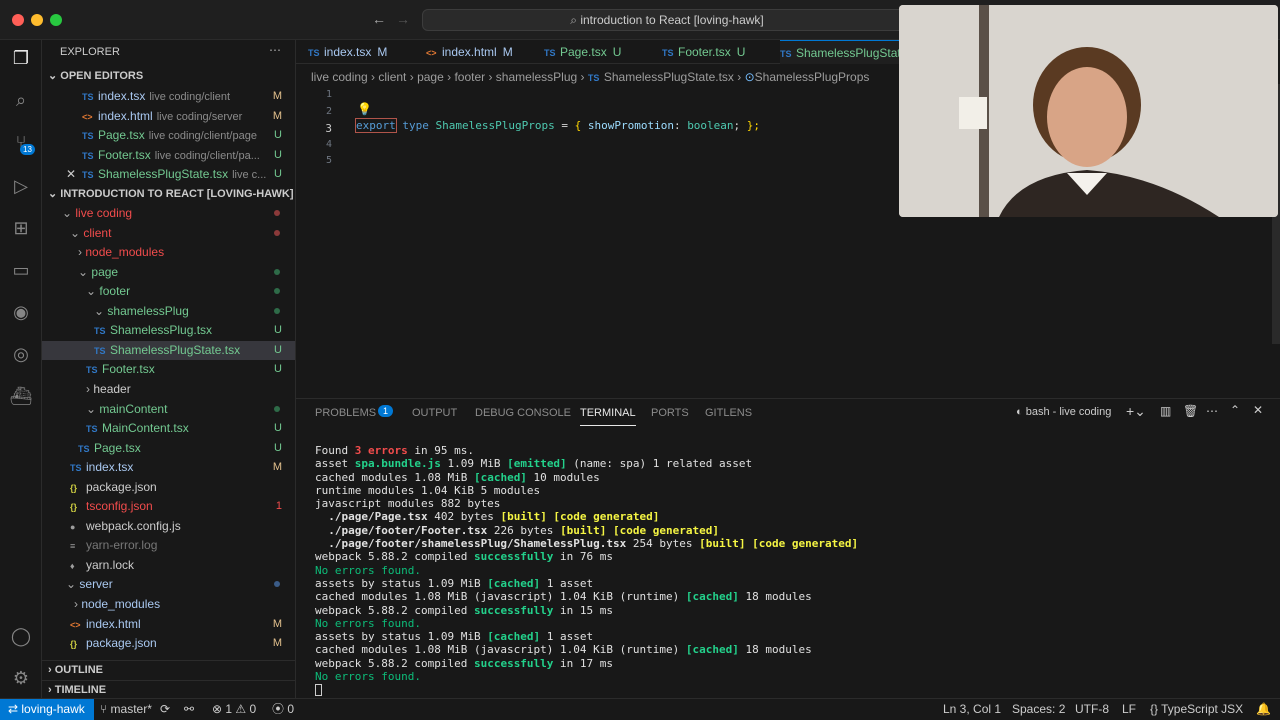 This screenshot has height=720, width=1280. Describe the element at coordinates (168, 174) in the screenshot. I see `open-editor-item: ✕ TS ShamelessPlugState.tsx live c... U` at that location.